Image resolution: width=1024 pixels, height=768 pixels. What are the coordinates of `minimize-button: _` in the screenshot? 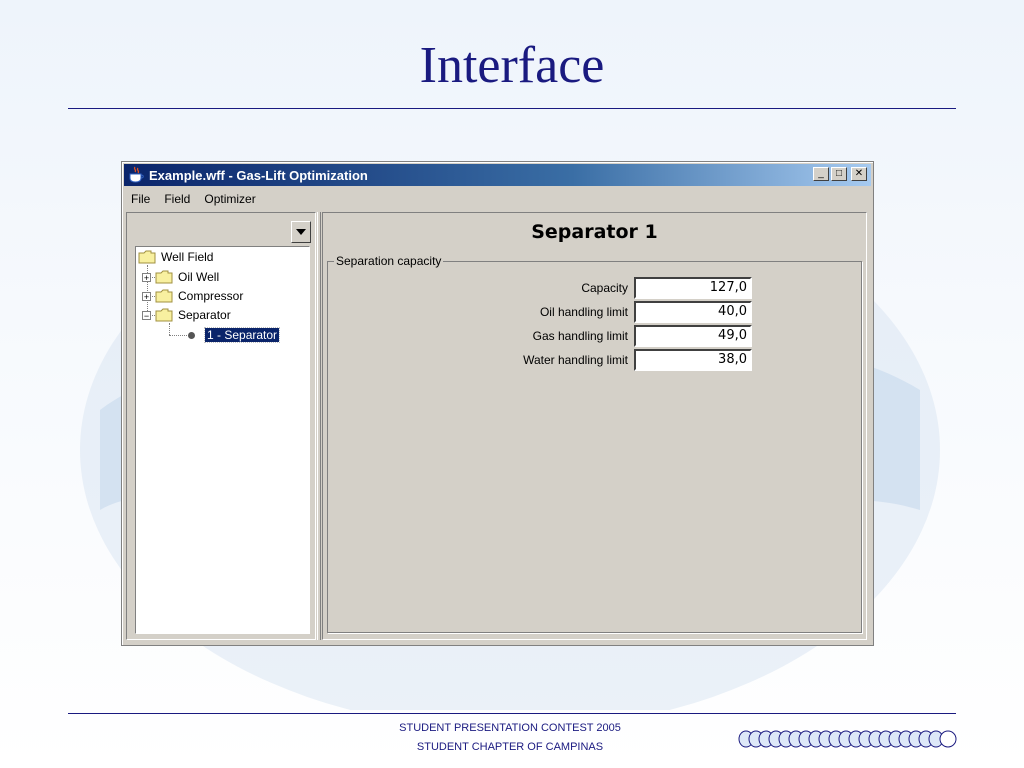 It's located at (821, 174).